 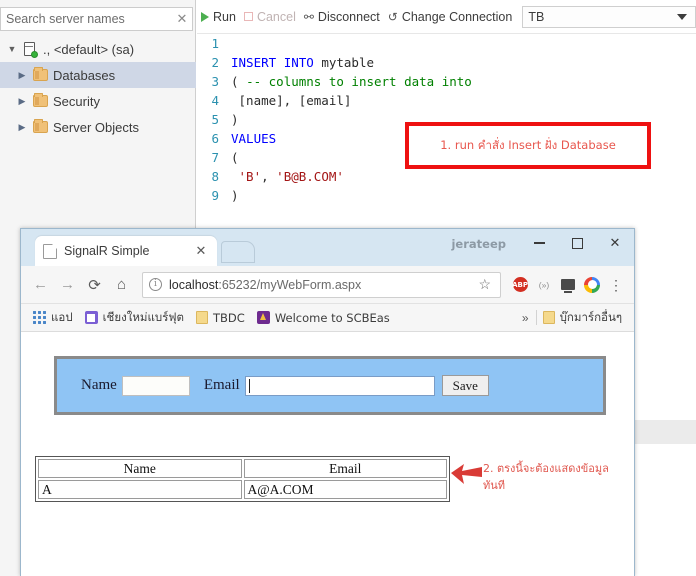 What do you see at coordinates (478, 244) in the screenshot?
I see `profile-name-label: jerateep` at bounding box center [478, 244].